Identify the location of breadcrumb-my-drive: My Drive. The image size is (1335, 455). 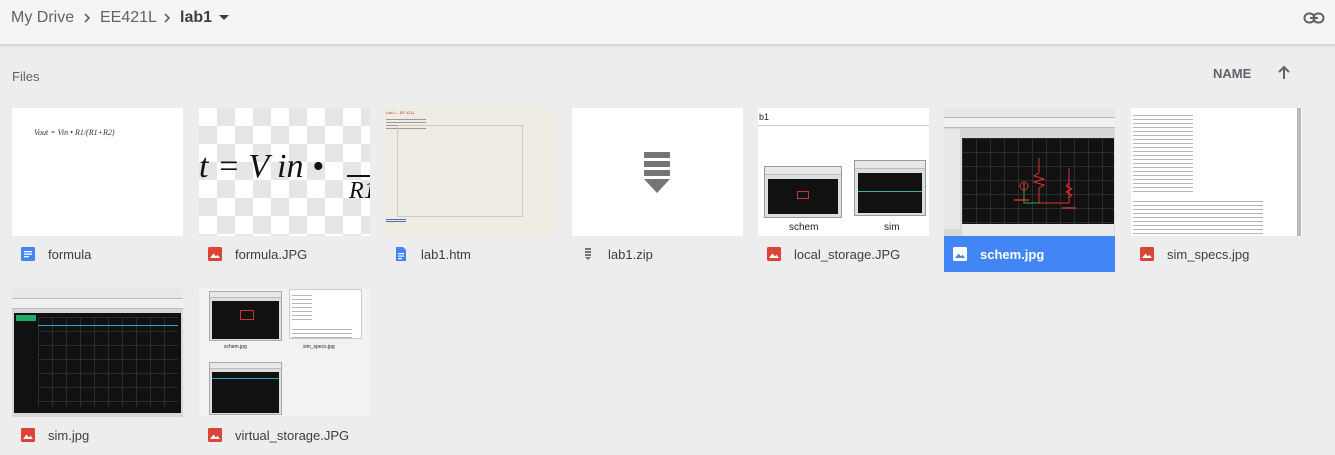
(42, 18).